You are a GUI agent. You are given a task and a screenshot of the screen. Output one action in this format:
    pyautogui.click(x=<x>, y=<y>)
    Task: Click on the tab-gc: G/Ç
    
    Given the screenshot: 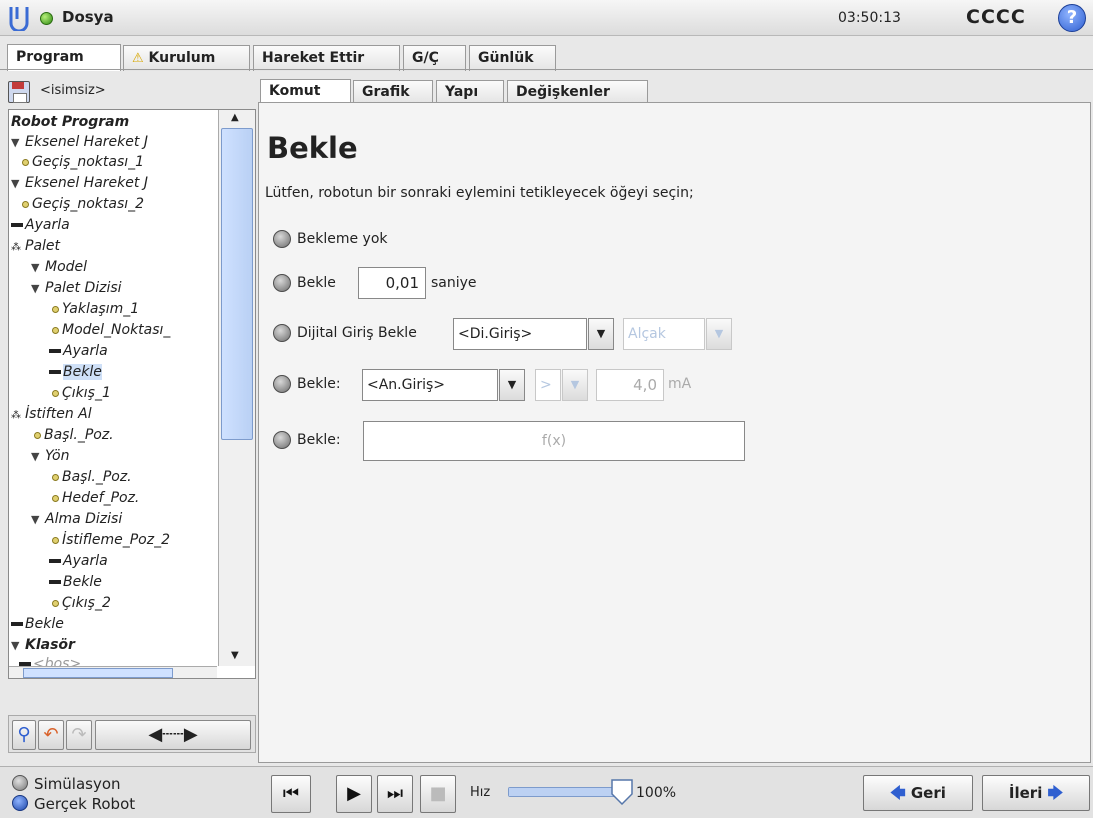 What is the action you would take?
    pyautogui.click(x=434, y=58)
    